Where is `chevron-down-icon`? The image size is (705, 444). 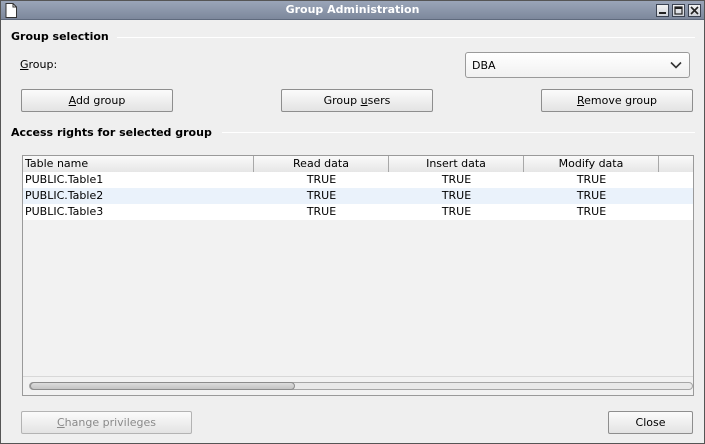 chevron-down-icon is located at coordinates (676, 65).